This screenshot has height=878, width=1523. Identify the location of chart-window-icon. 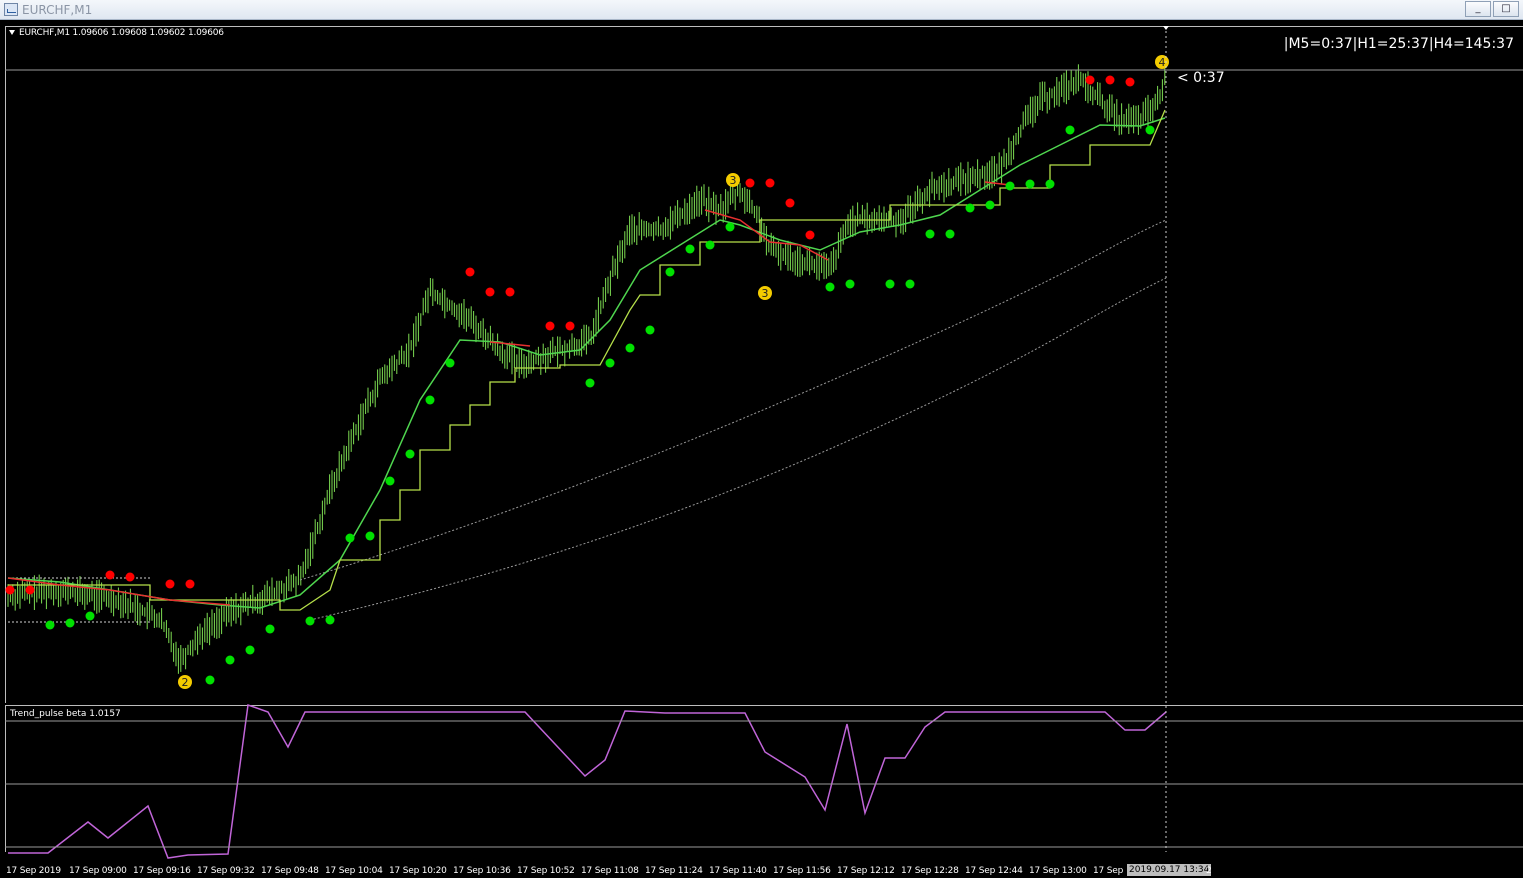
(11, 9).